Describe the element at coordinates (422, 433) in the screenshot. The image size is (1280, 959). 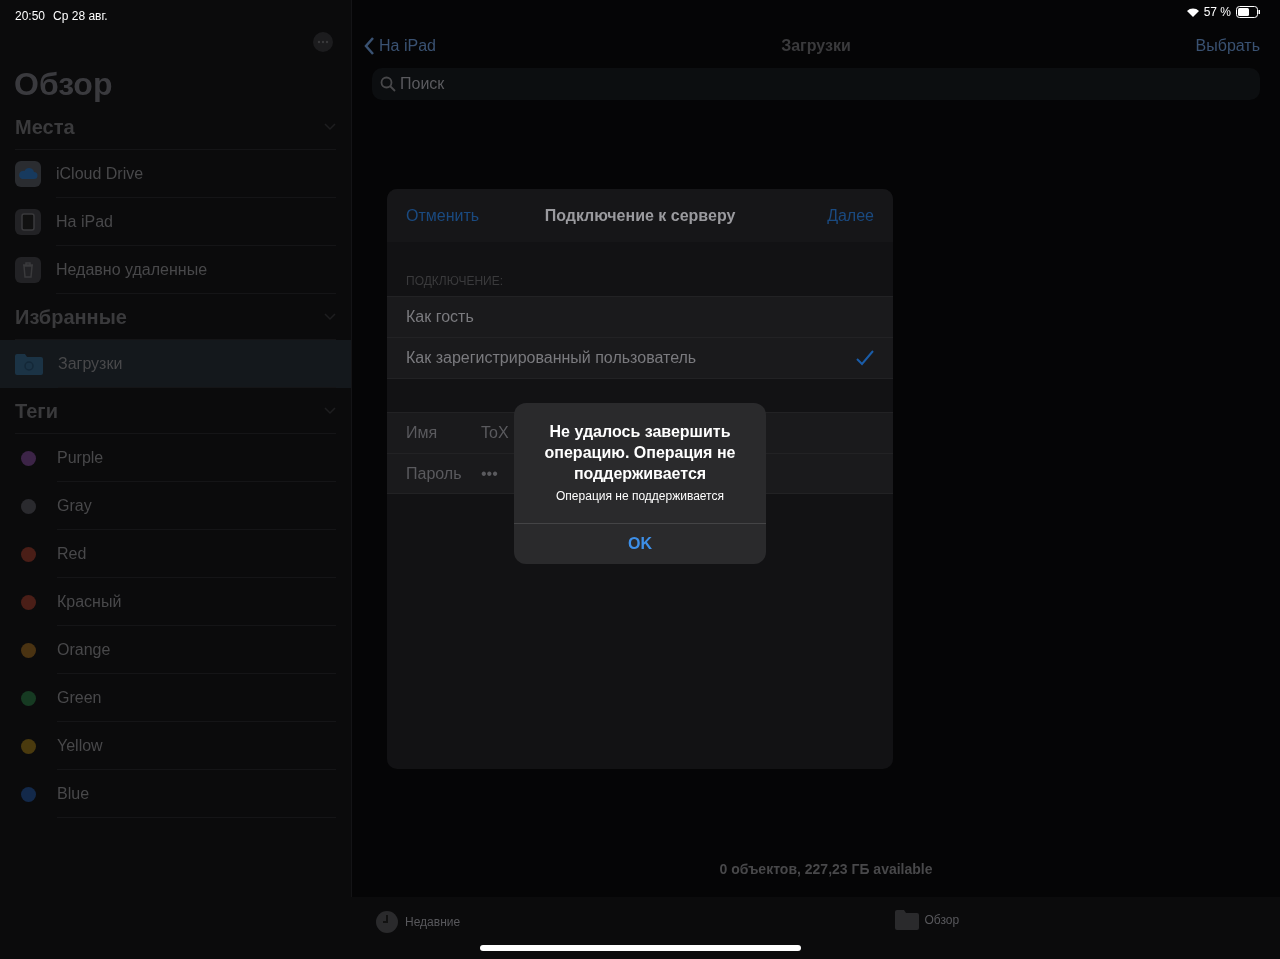
I see `field-label: Имя` at that location.